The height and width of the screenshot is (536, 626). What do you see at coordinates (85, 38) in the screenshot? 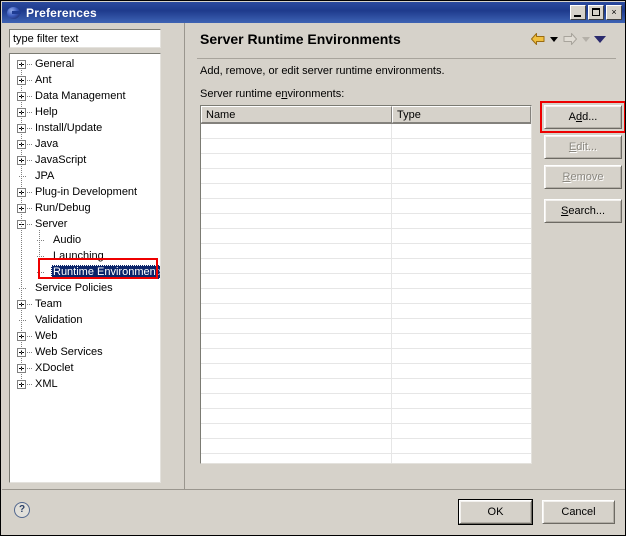
I see `search-input` at bounding box center [85, 38].